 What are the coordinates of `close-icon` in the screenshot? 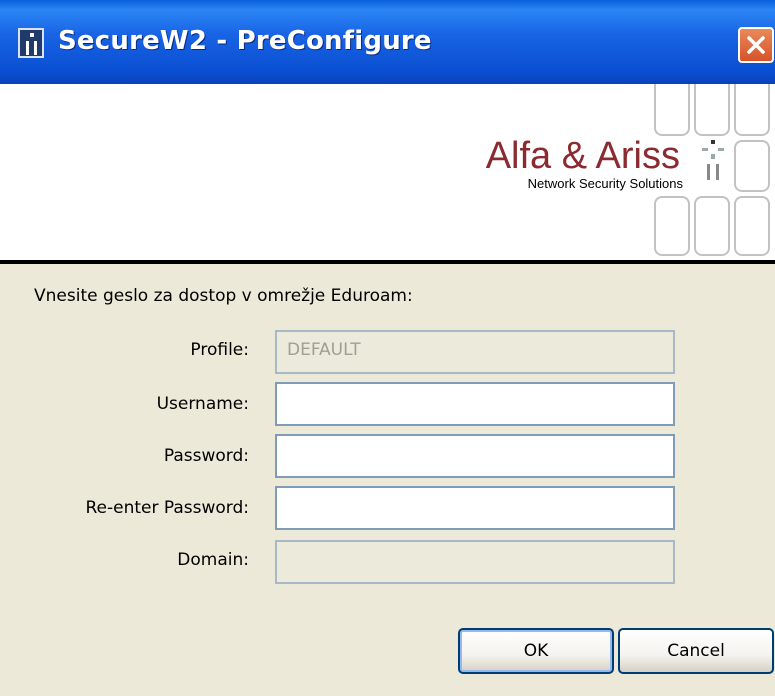 It's located at (756, 45).